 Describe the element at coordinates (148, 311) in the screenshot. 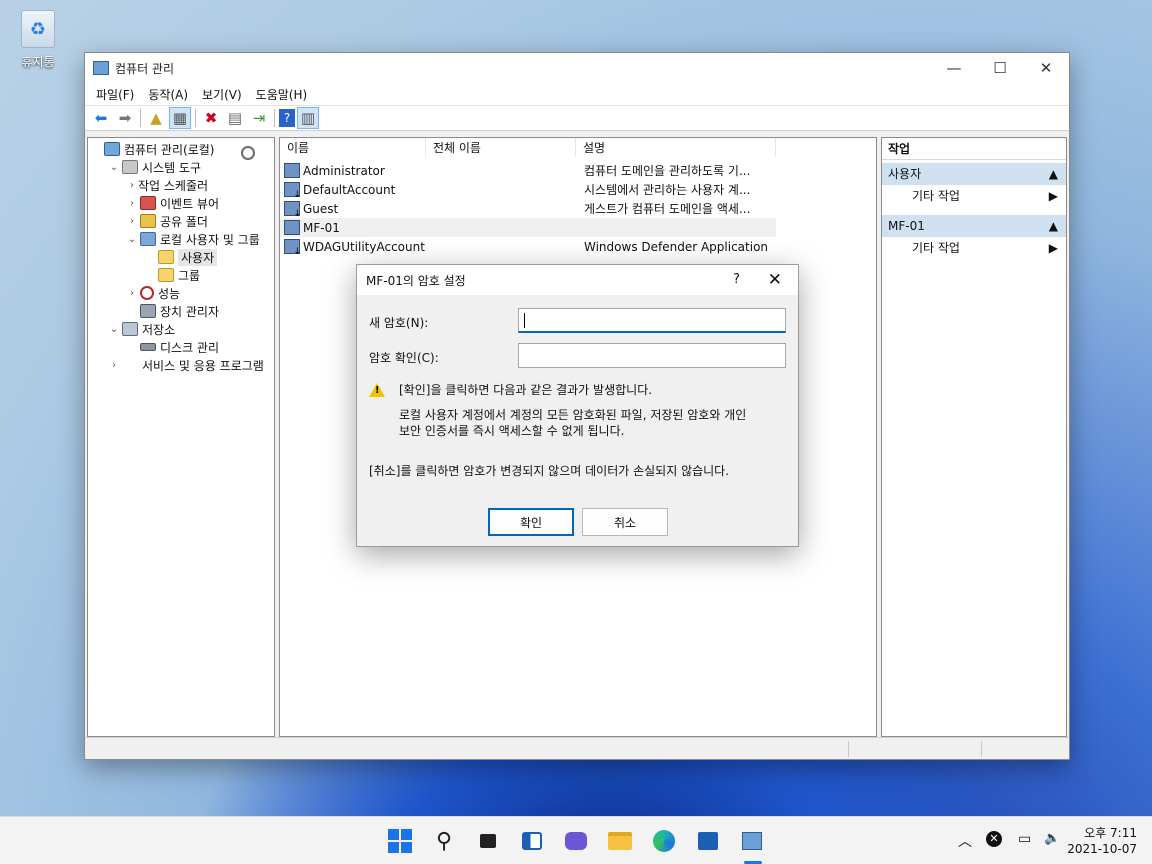

I see `device-manager-icon` at that location.